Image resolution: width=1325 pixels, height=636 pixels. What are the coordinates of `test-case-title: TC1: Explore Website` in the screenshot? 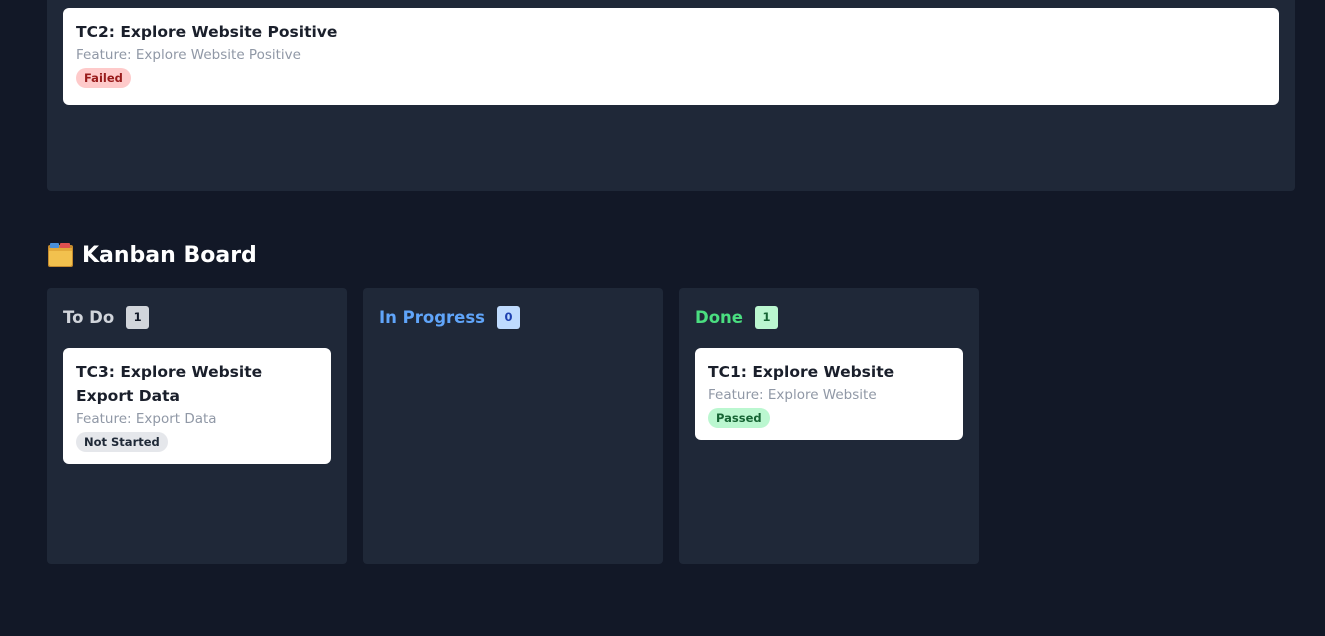 It's located at (801, 372).